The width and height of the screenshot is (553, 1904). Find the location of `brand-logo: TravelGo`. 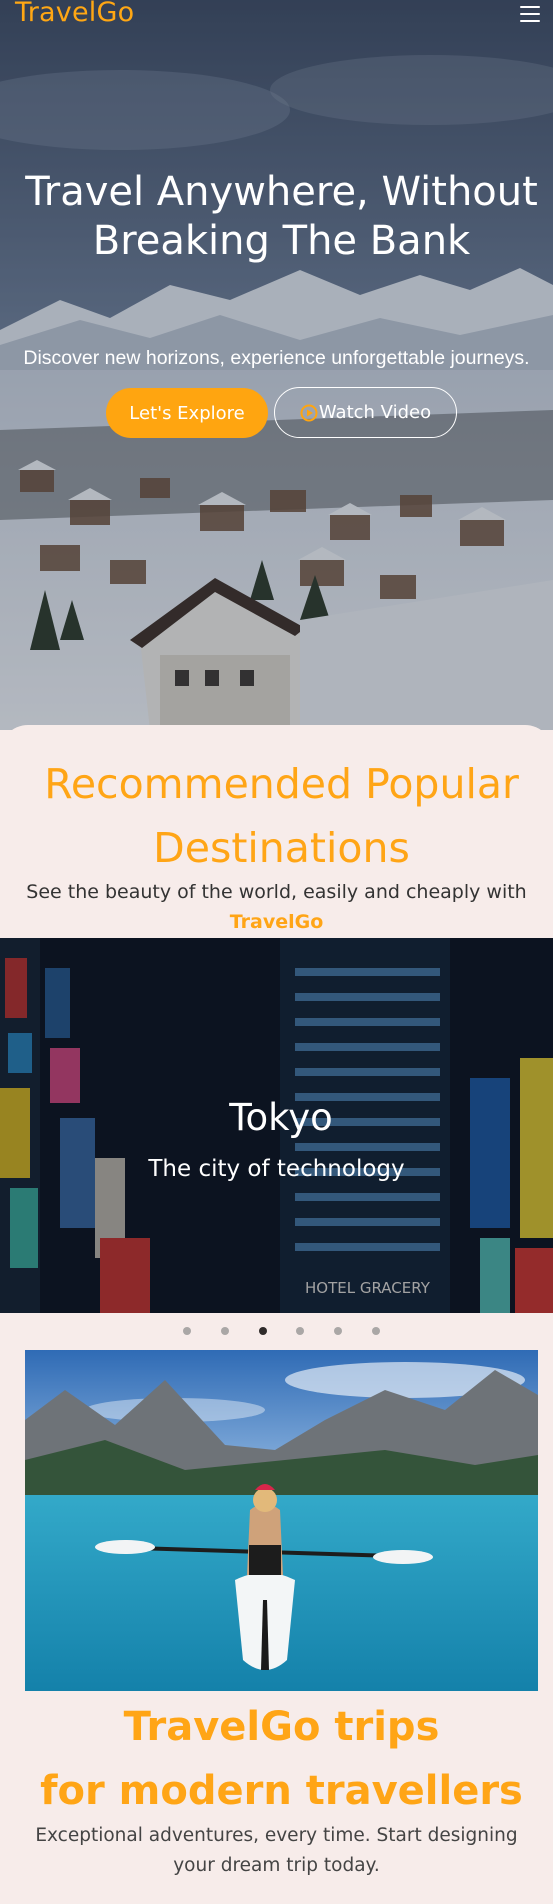

brand-logo: TravelGo is located at coordinates (74, 14).